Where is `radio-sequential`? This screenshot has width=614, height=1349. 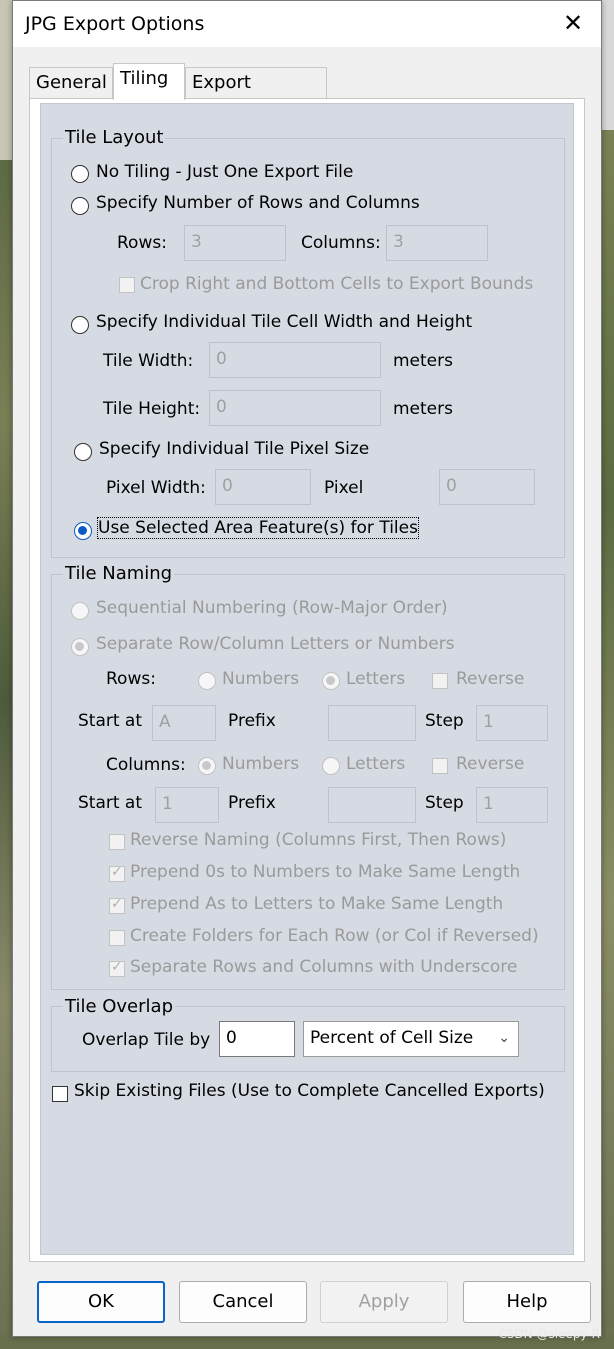 radio-sequential is located at coordinates (80, 611).